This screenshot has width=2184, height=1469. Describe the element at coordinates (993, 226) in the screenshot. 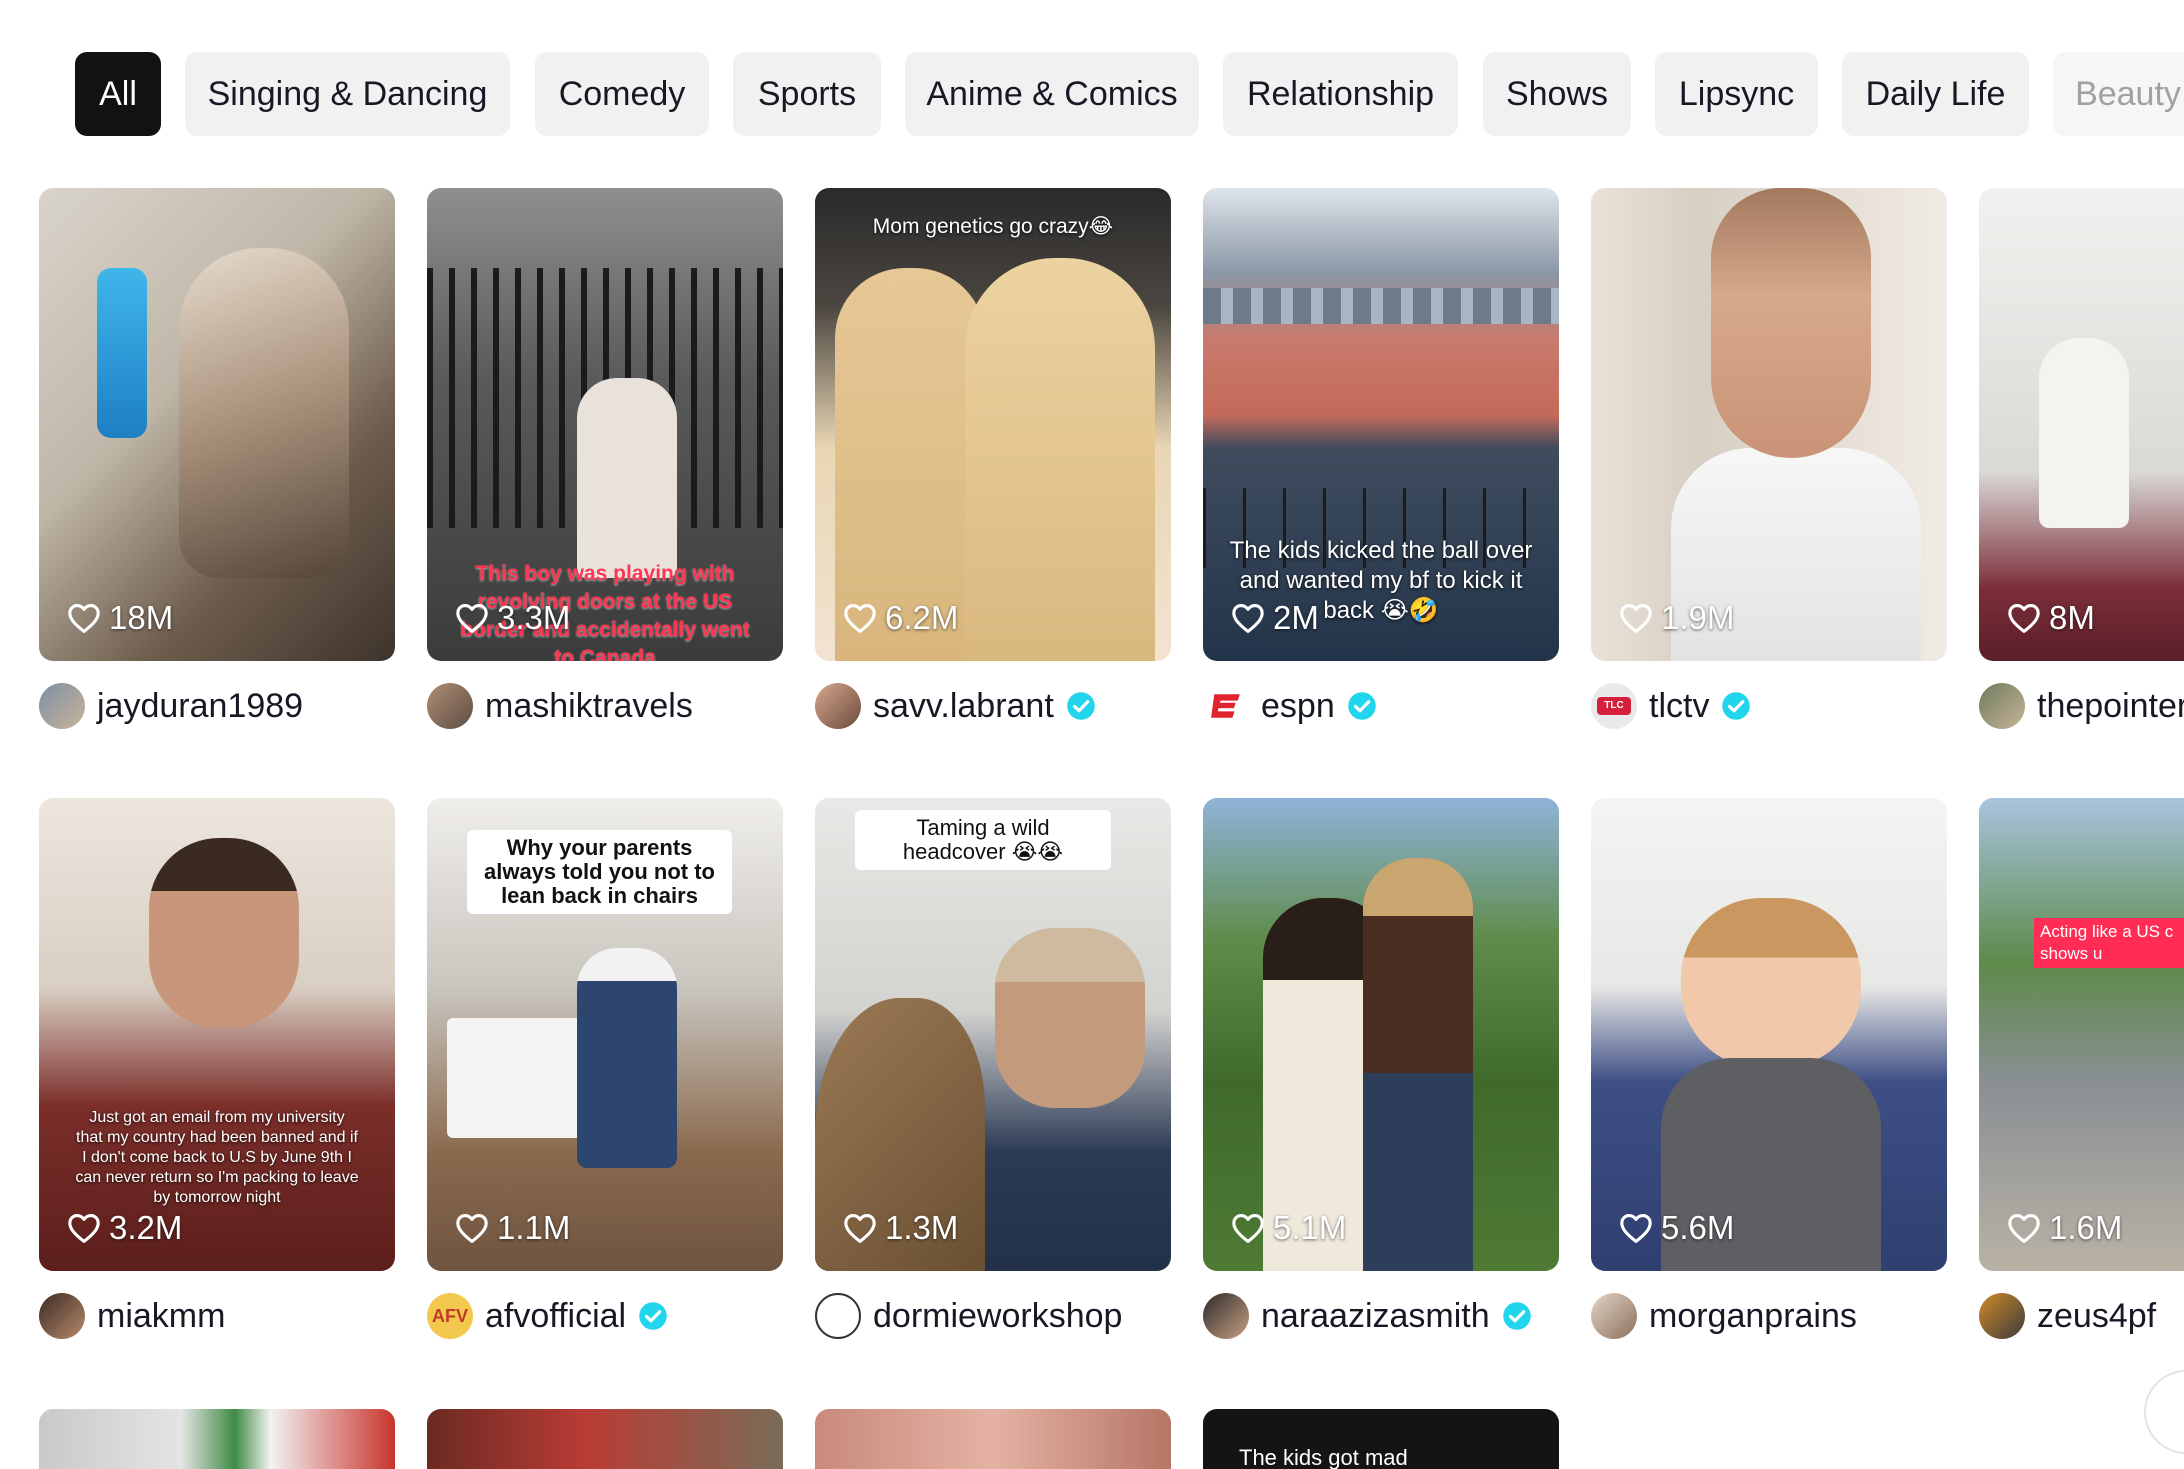

I see `video-caption: Mom genetics go crazy😂` at that location.